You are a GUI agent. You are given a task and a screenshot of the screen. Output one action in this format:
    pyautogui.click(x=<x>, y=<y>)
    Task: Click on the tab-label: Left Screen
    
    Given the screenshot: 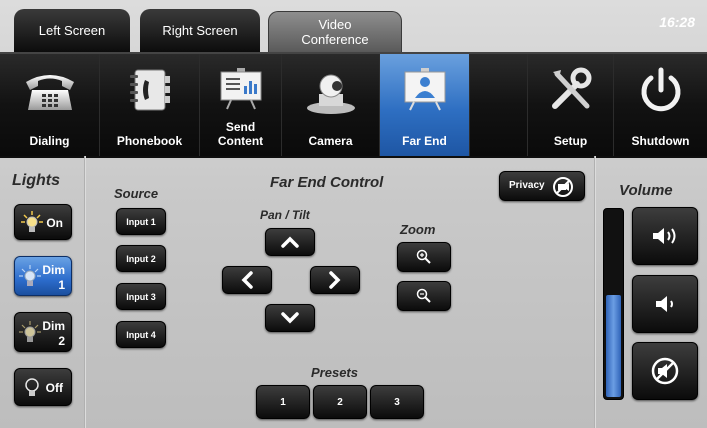 What is the action you would take?
    pyautogui.click(x=72, y=30)
    